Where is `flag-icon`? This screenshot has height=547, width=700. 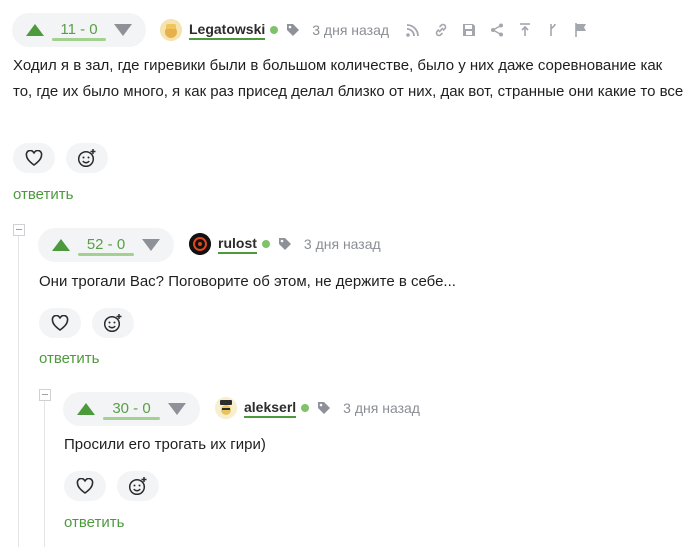
flag-icon is located at coordinates (581, 30).